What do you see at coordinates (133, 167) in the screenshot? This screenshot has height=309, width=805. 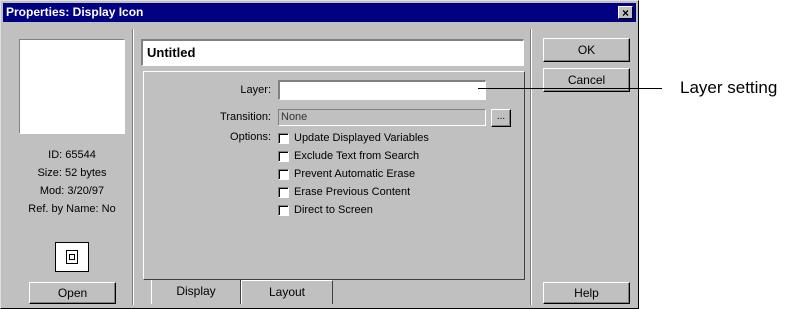 I see `left-divider` at bounding box center [133, 167].